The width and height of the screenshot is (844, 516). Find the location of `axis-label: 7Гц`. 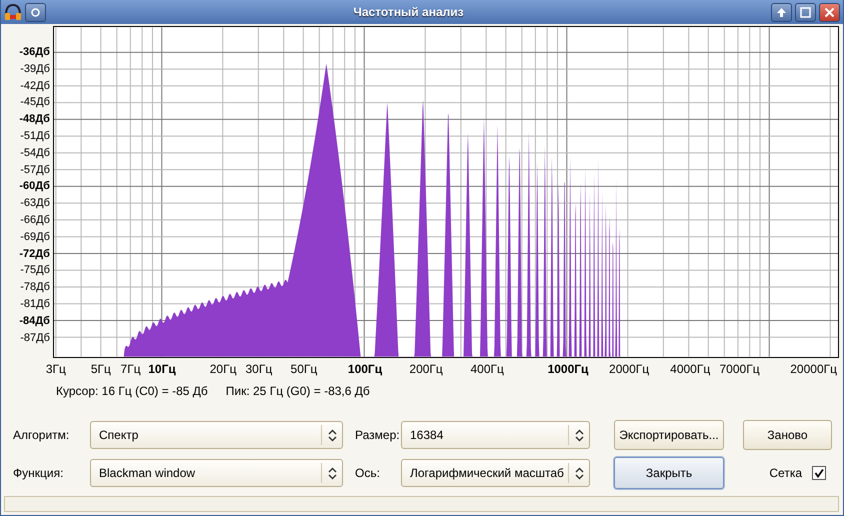

axis-label: 7Гц is located at coordinates (130, 369).